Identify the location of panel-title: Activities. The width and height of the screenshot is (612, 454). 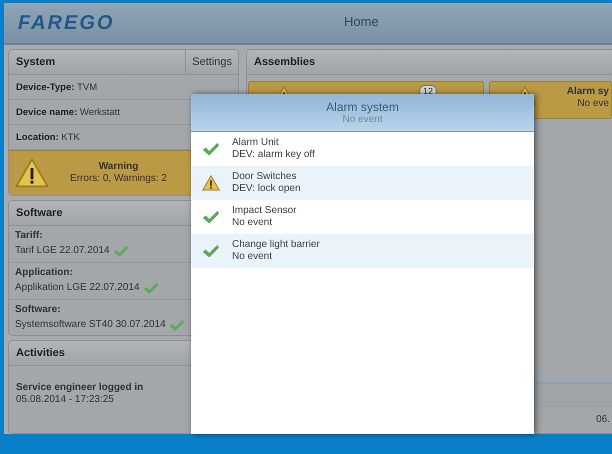
(40, 354).